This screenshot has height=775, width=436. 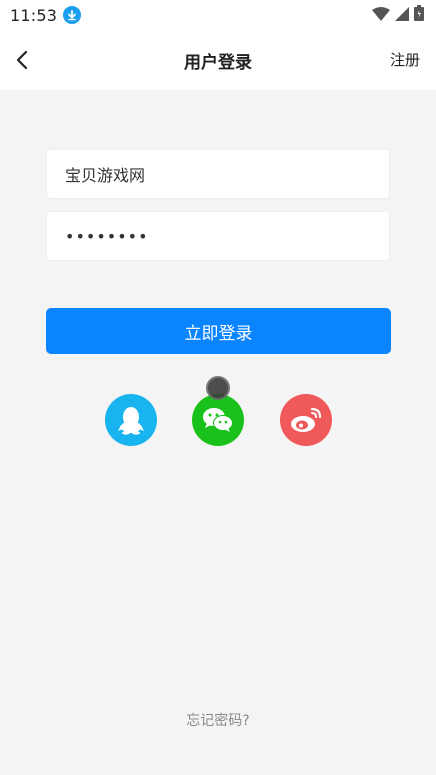 What do you see at coordinates (381, 15) in the screenshot?
I see `wifi-icon` at bounding box center [381, 15].